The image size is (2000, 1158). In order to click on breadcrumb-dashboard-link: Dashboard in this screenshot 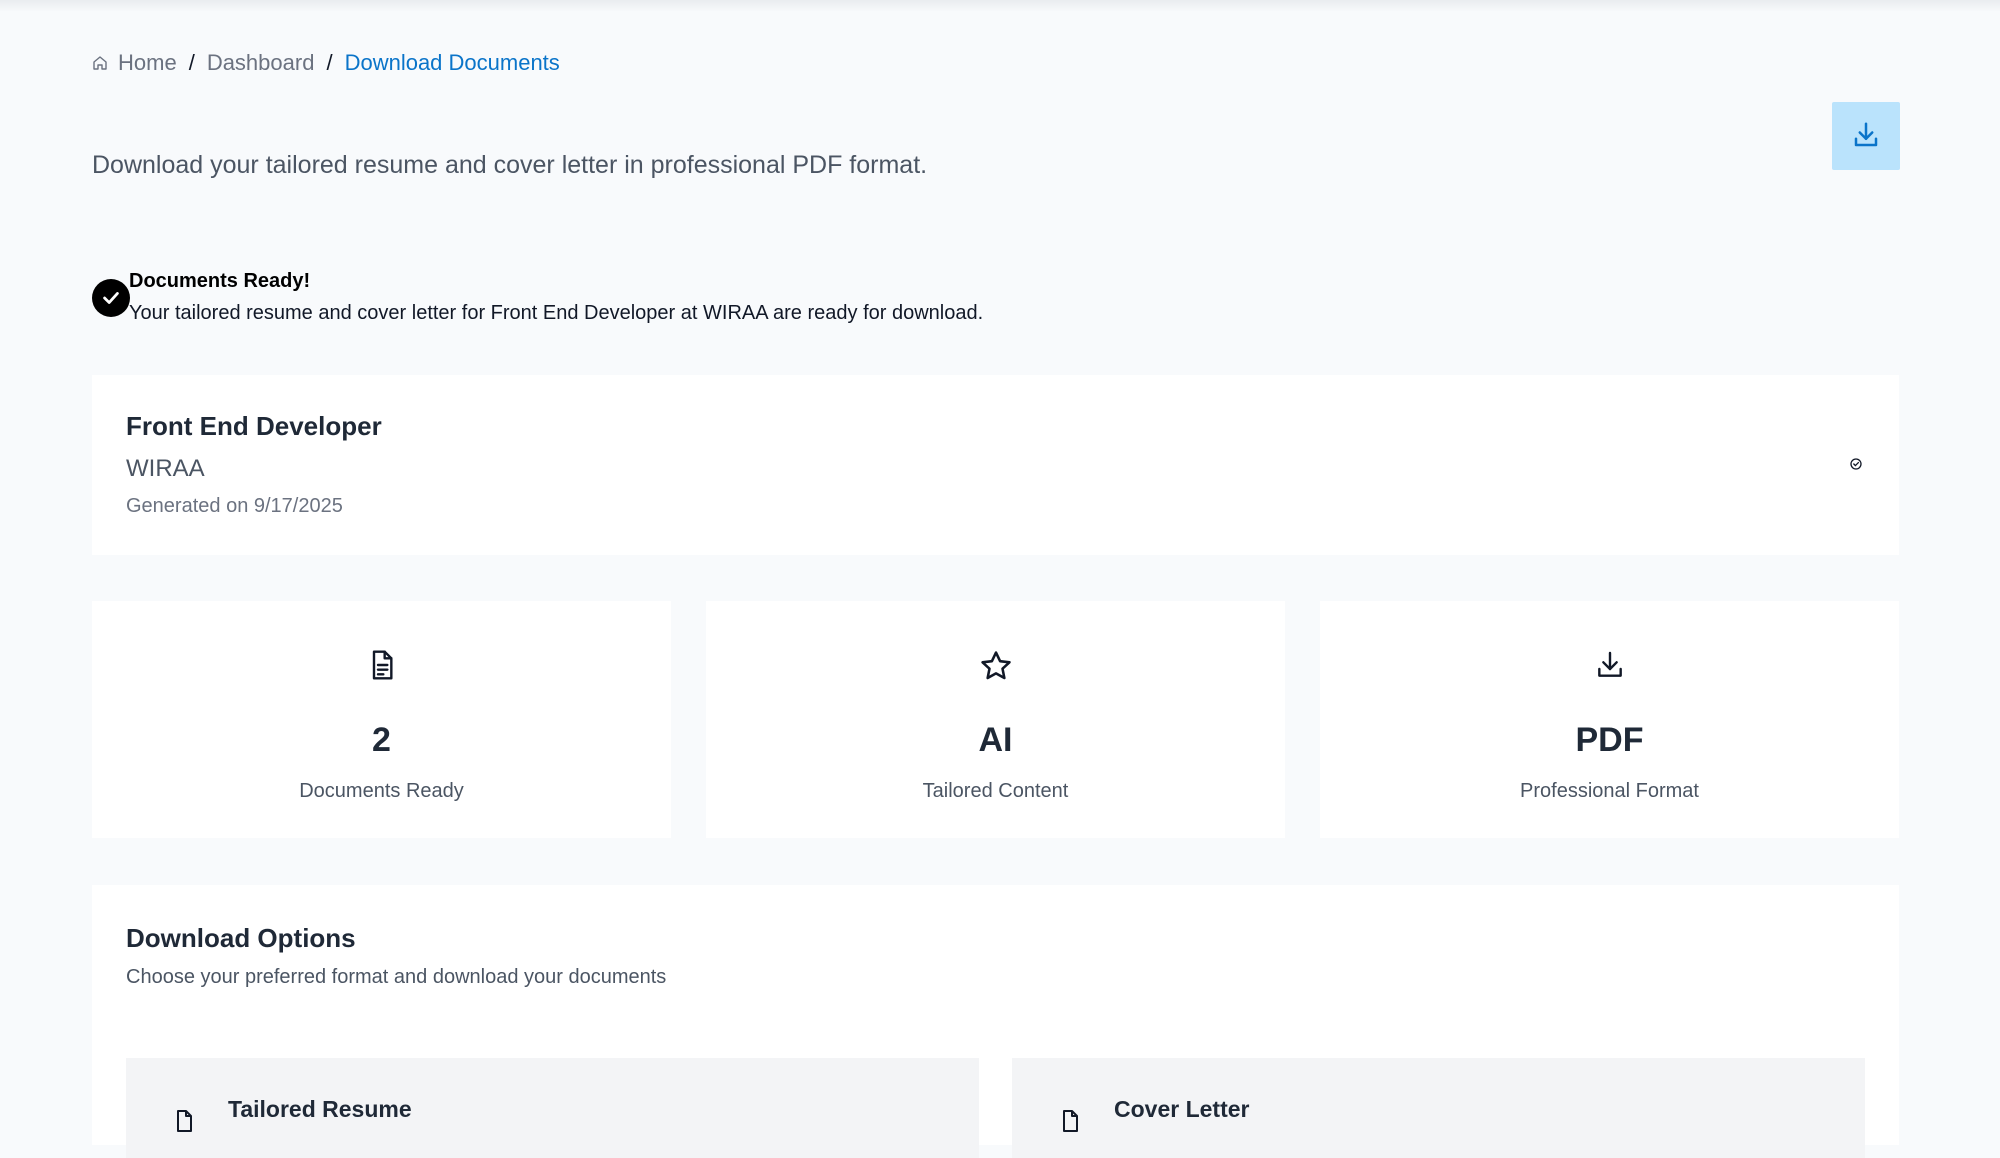, I will do `click(261, 63)`.